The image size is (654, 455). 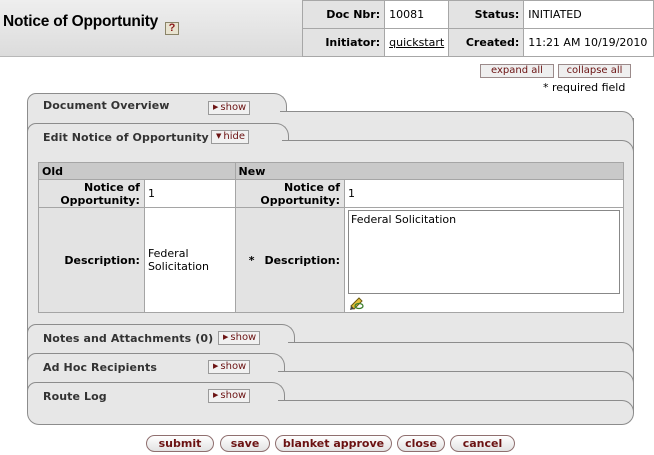 I want to click on help-icon: ?, so click(x=172, y=28).